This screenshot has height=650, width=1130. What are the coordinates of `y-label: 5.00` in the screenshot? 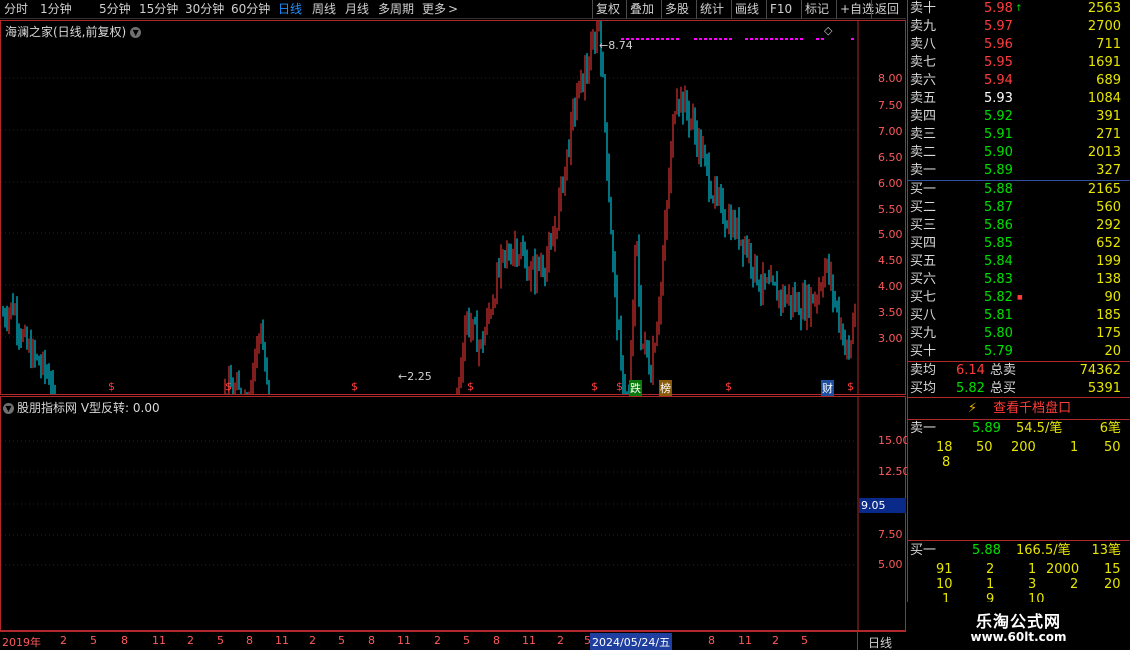 It's located at (890, 564).